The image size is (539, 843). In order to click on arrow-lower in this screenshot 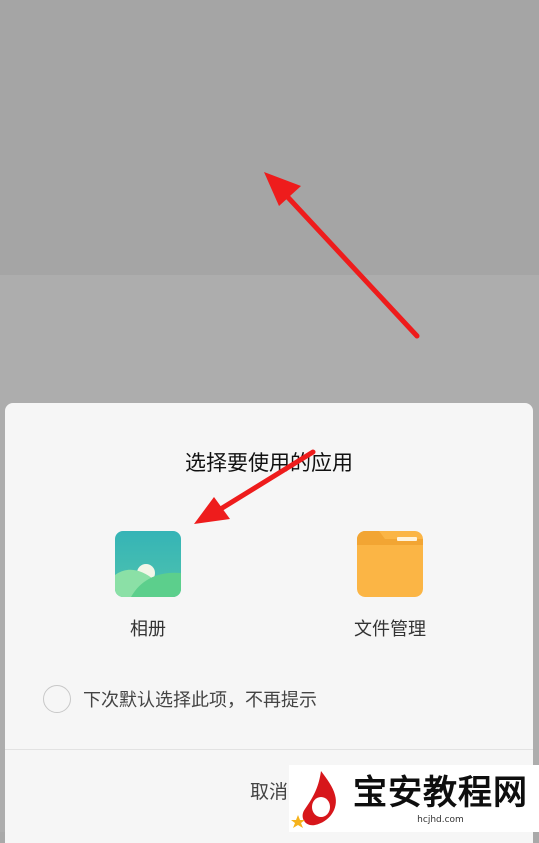, I will do `click(255, 486)`.